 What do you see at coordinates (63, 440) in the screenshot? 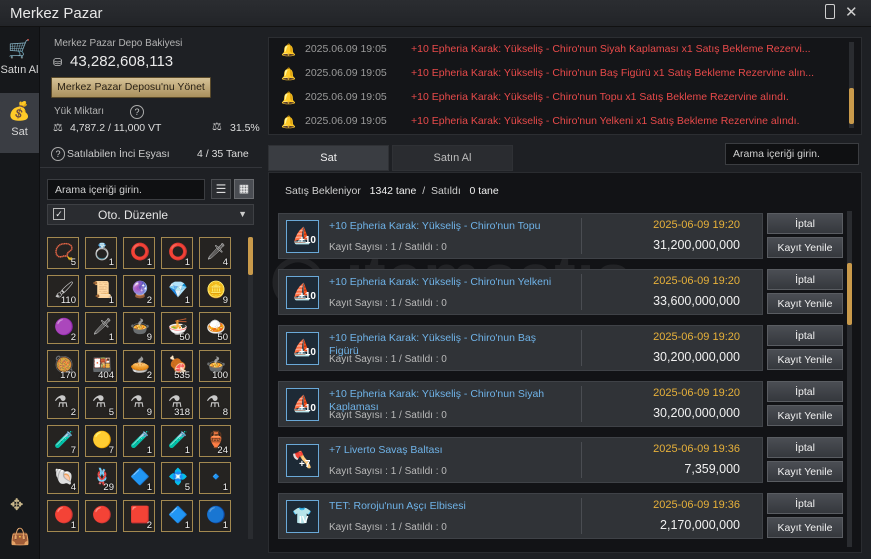
I see `inventory-slot: 🧪 7` at bounding box center [63, 440].